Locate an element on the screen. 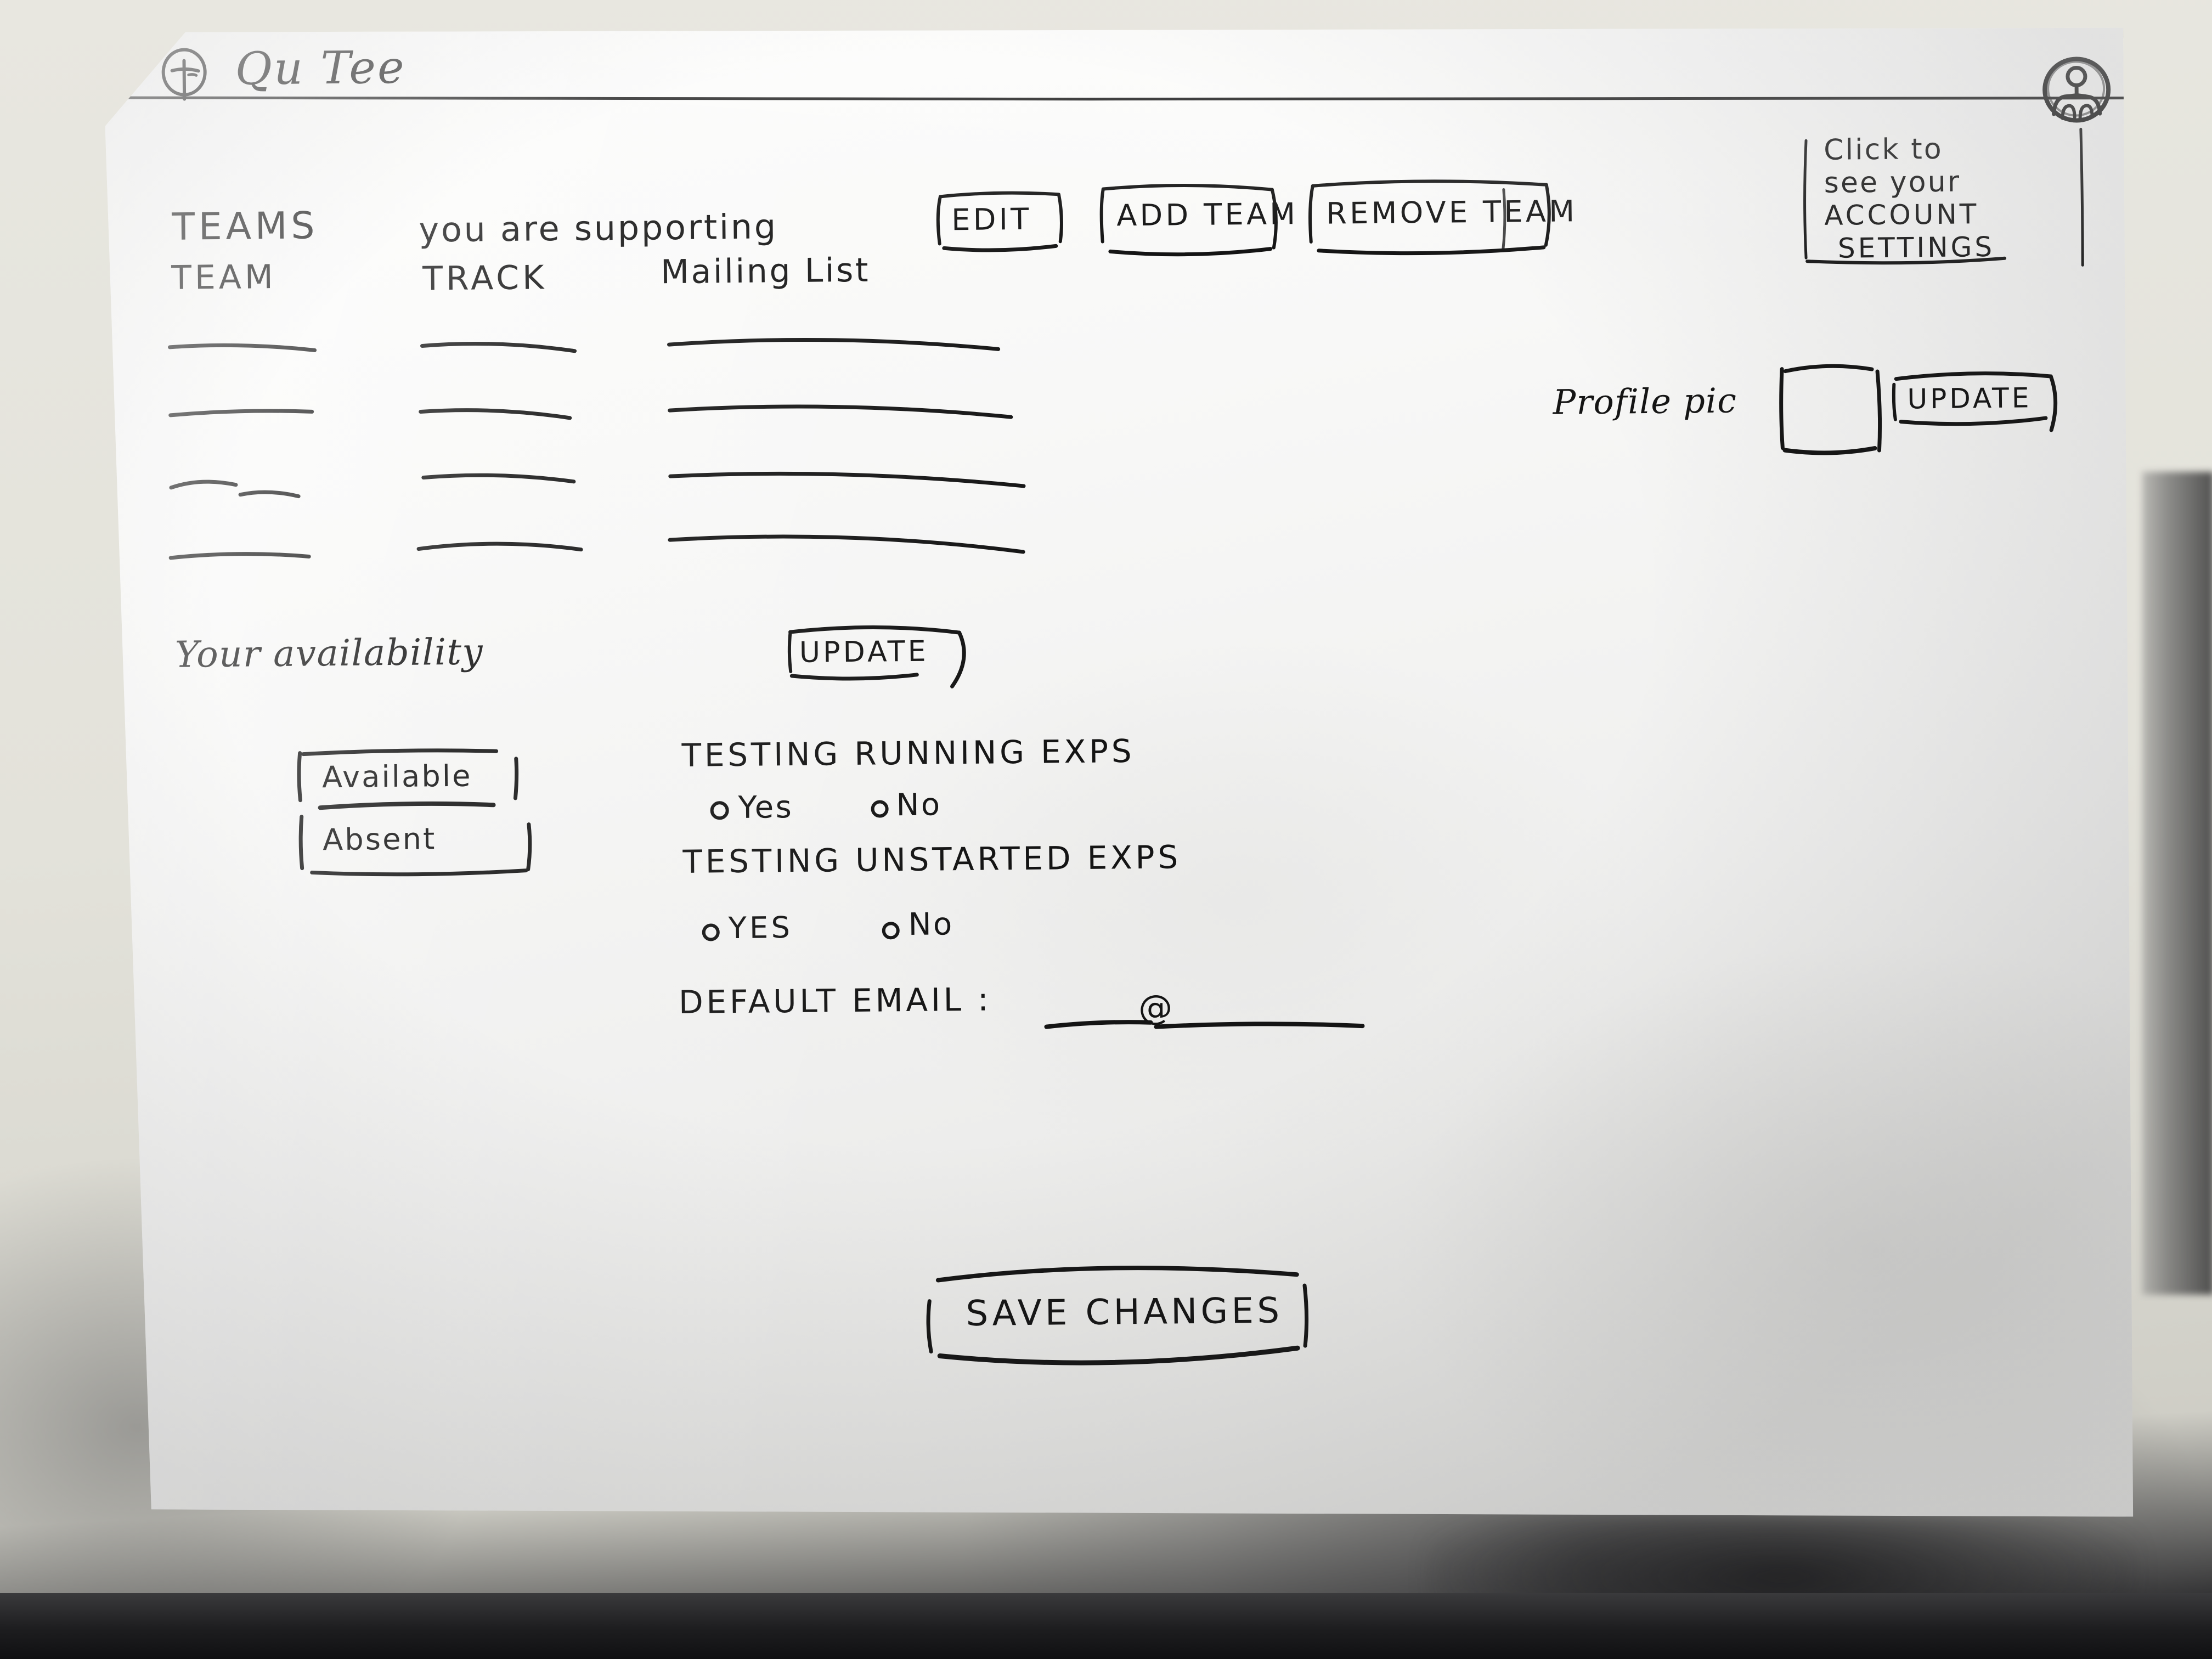  radio-running-exps-yes-label: Yes is located at coordinates (766, 807).